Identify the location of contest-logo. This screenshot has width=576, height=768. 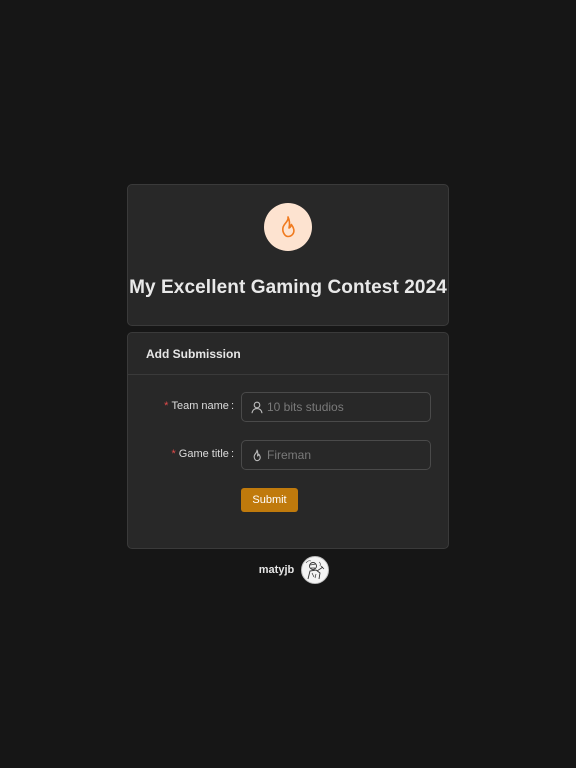
(288, 227).